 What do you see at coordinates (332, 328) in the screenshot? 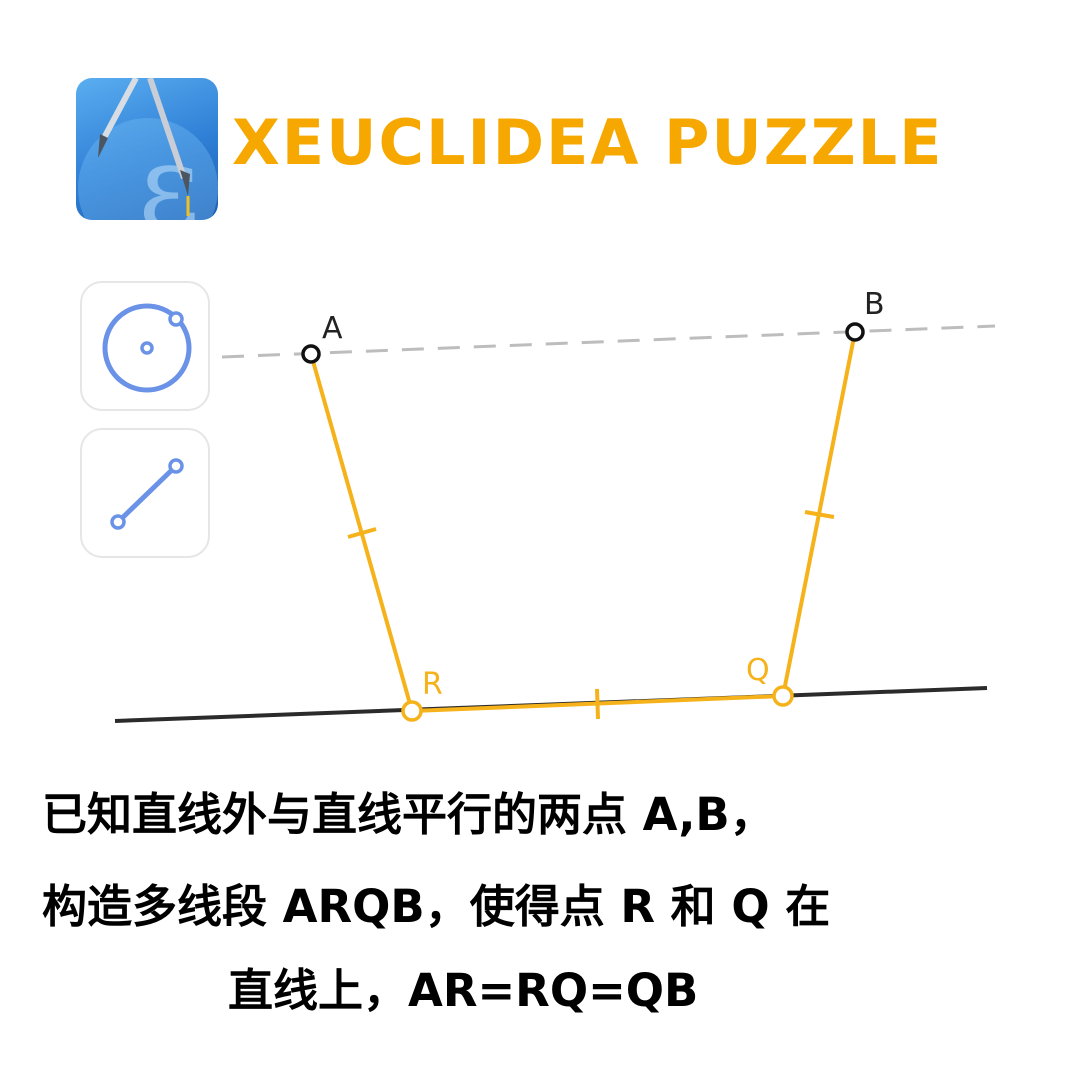
I see `label-A: A` at bounding box center [332, 328].